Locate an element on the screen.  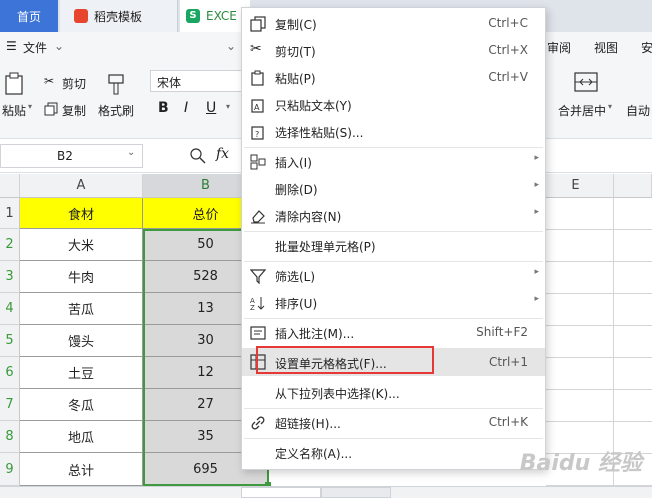
italic-button: I is located at coordinates (186, 108).